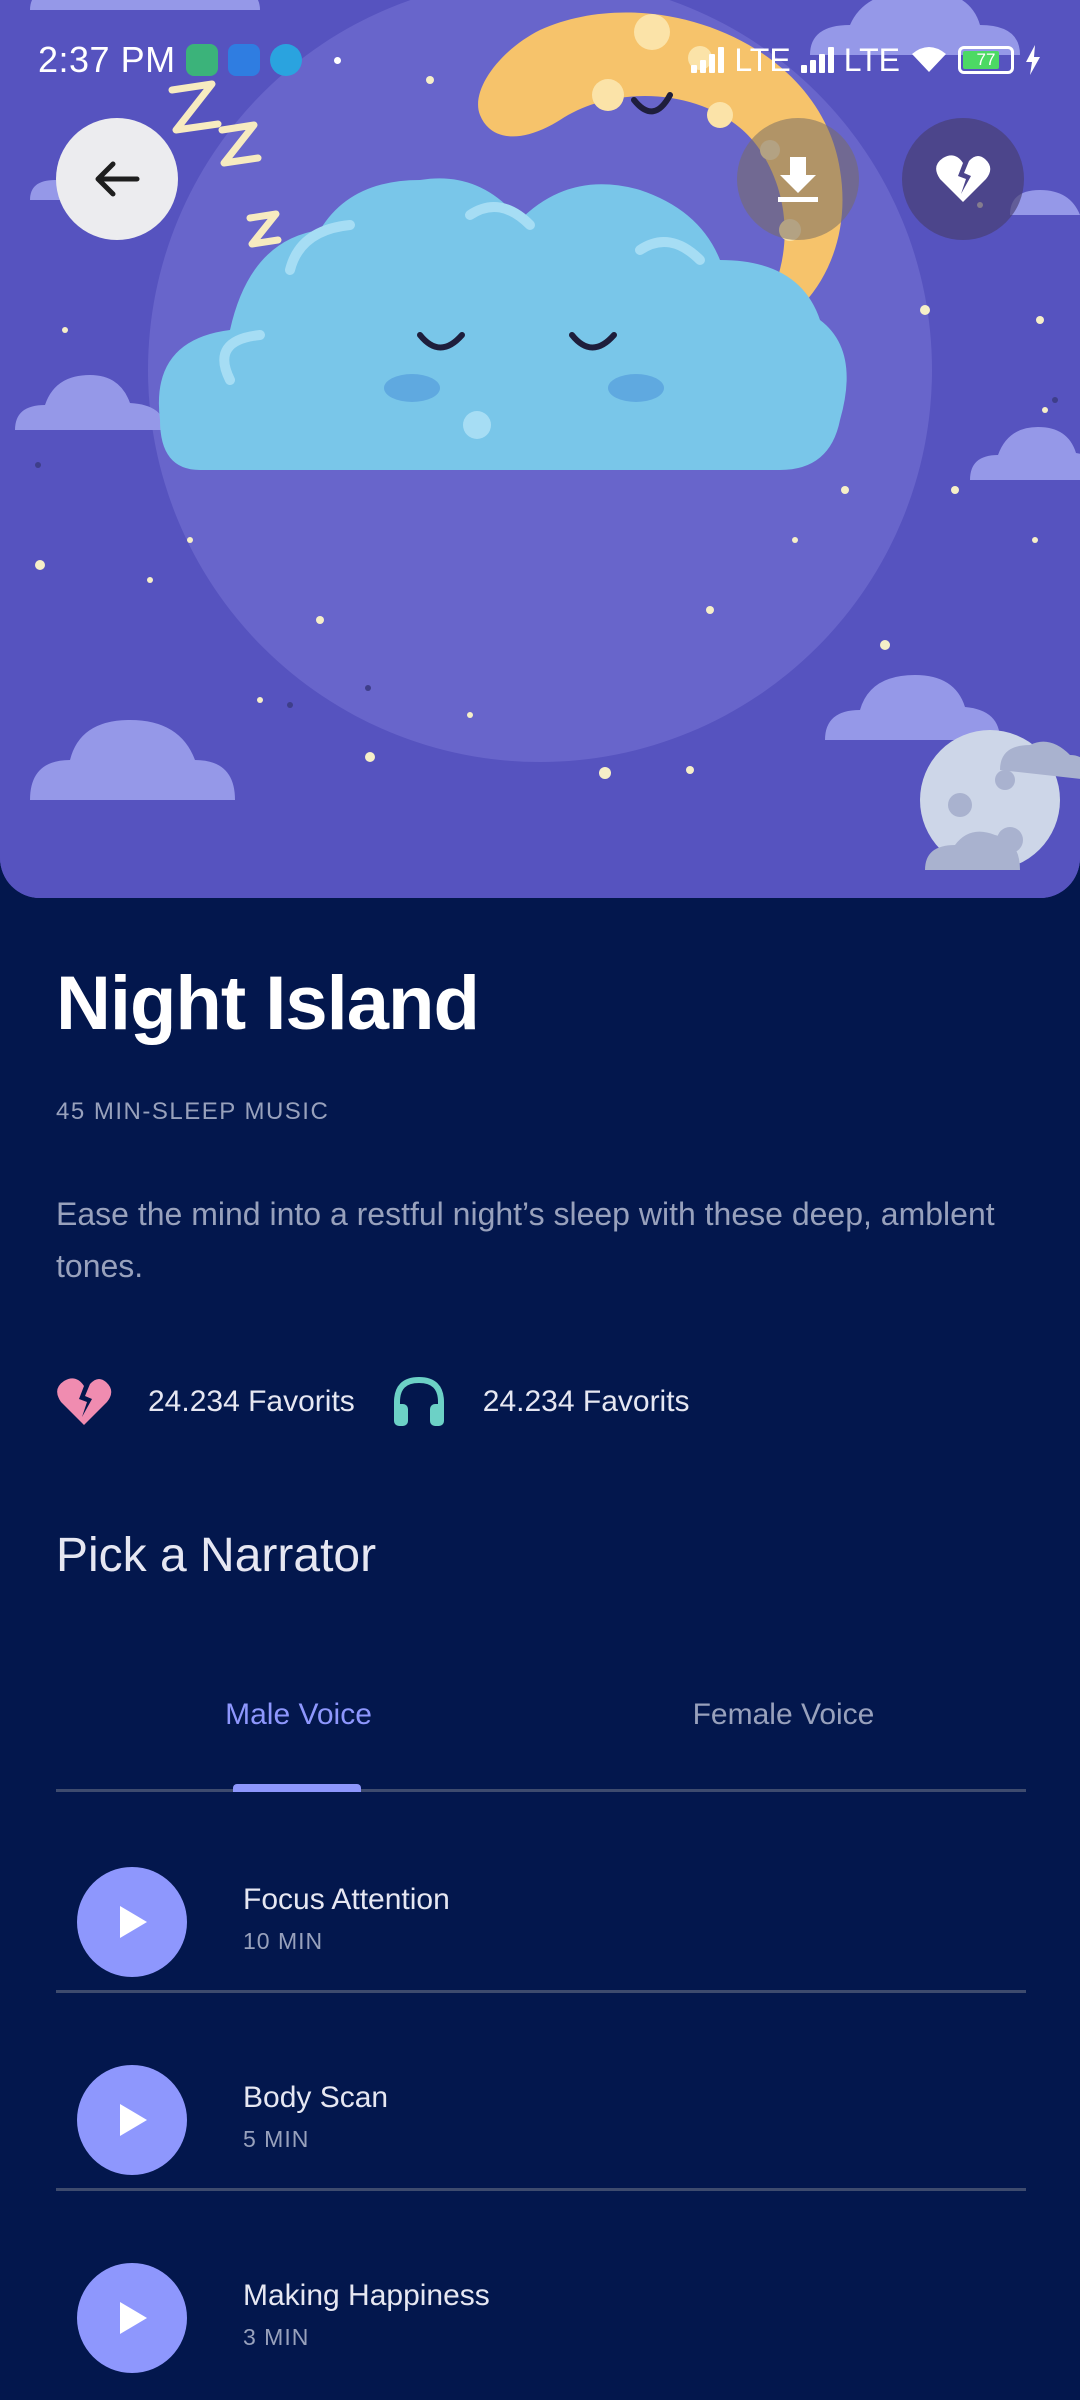  I want to click on download-button, so click(798, 179).